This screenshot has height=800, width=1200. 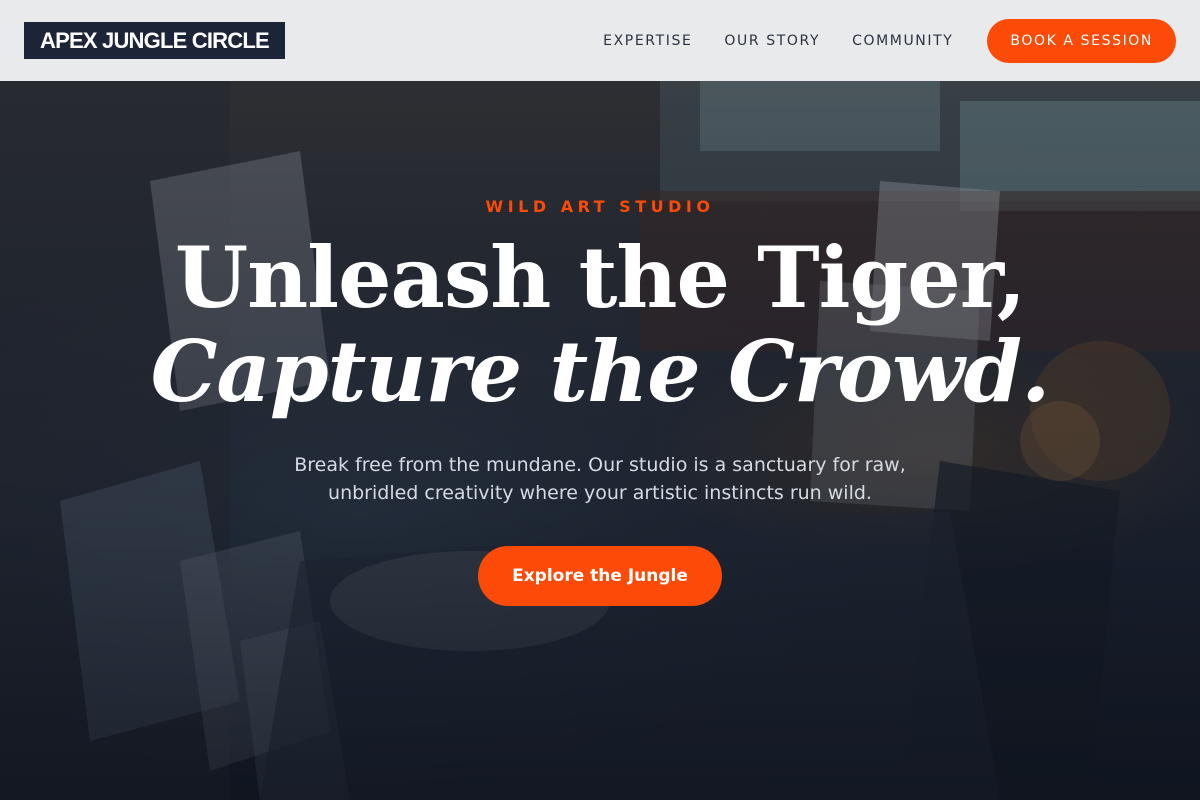 What do you see at coordinates (600, 576) in the screenshot?
I see `explore-jungle-button: Explore the Jungle` at bounding box center [600, 576].